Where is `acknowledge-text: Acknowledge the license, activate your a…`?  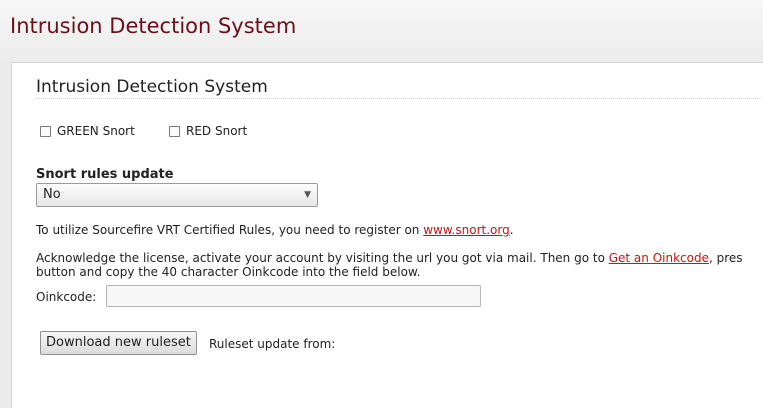
acknowledge-text: Acknowledge the license, activate your a… is located at coordinates (322, 258).